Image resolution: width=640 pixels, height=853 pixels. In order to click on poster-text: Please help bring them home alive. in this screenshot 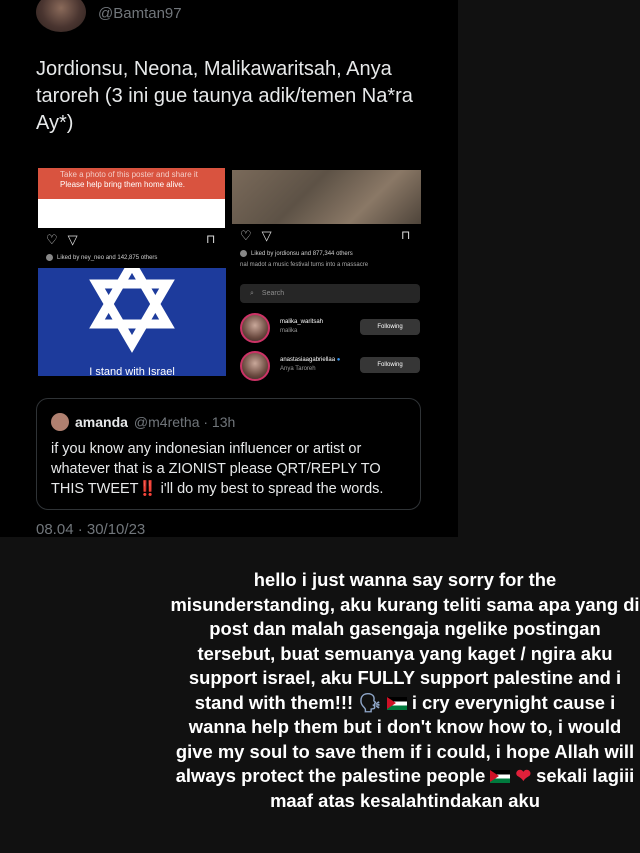, I will do `click(122, 184)`.